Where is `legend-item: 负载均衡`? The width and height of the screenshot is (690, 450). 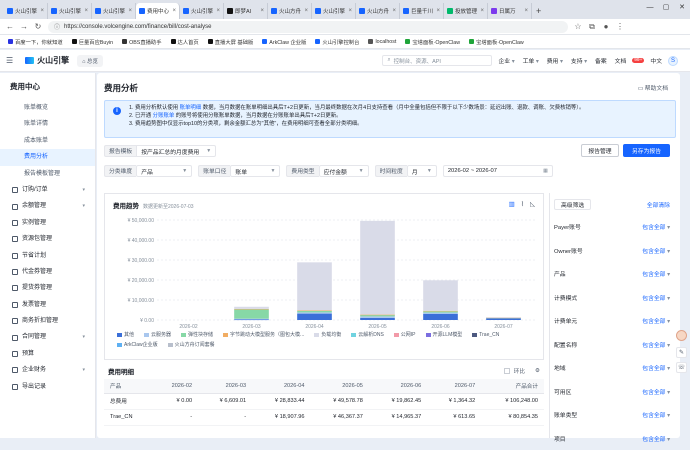
legend-item: 负载均衡 is located at coordinates (327, 334).